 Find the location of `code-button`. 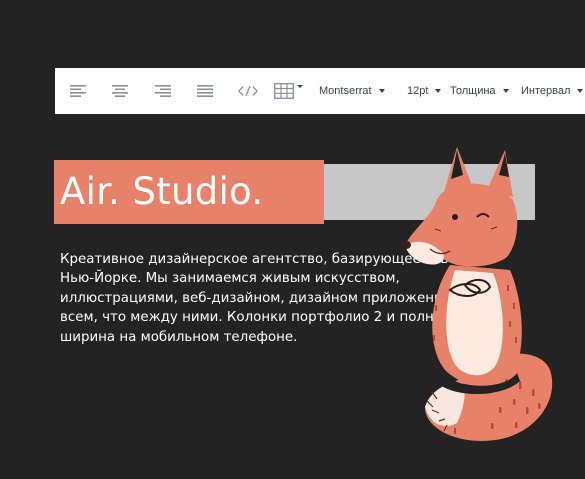

code-button is located at coordinates (248, 91).